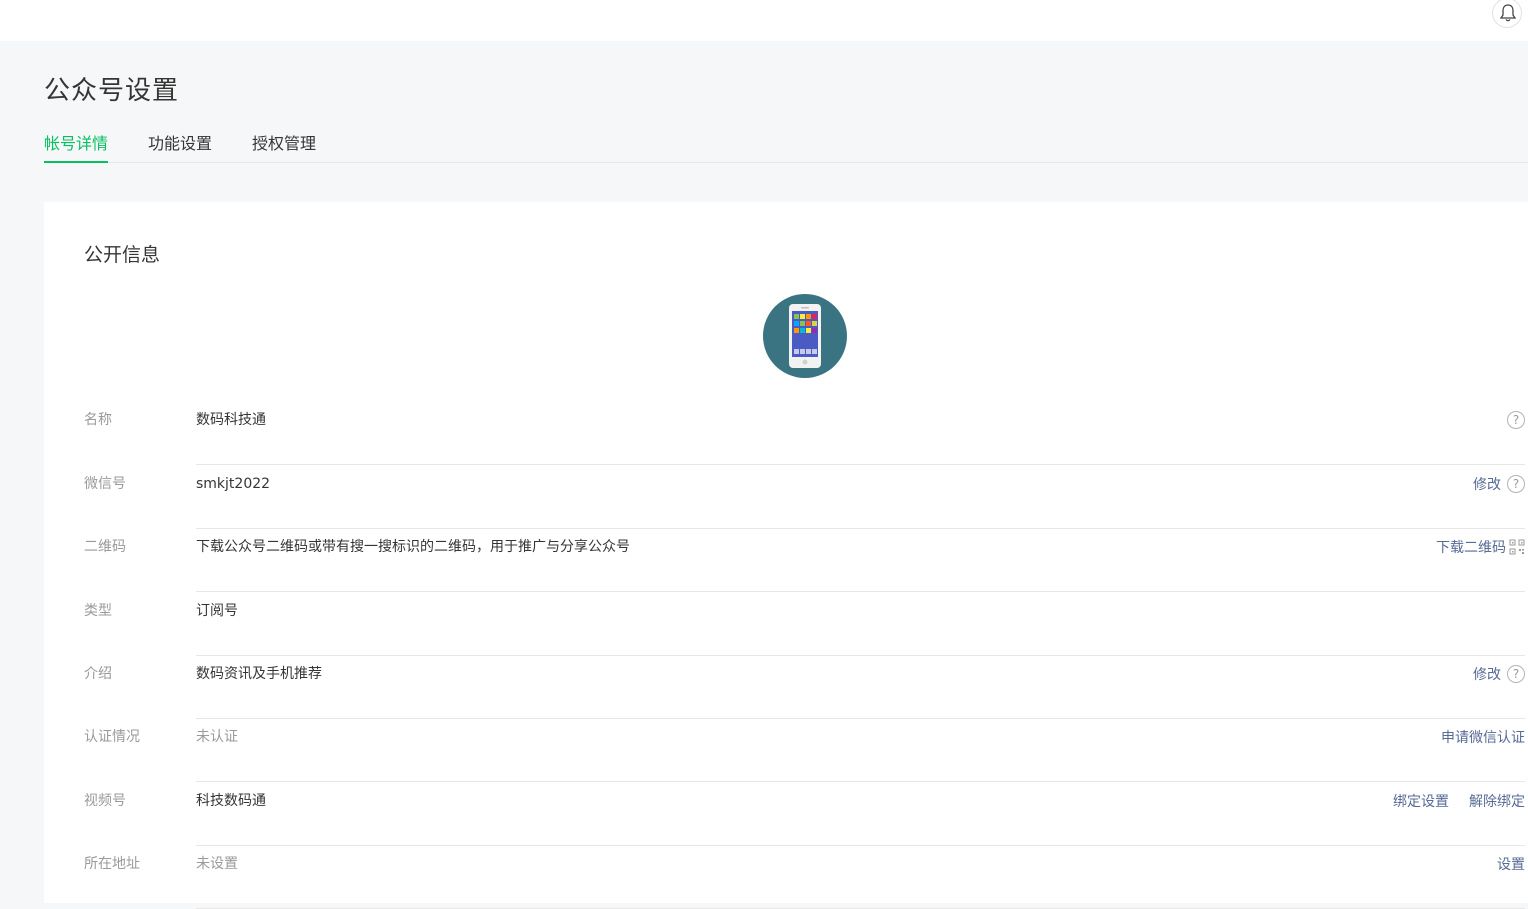 The image size is (1528, 909). Describe the element at coordinates (284, 145) in the screenshot. I see `tab-authorization: 授权管理` at that location.